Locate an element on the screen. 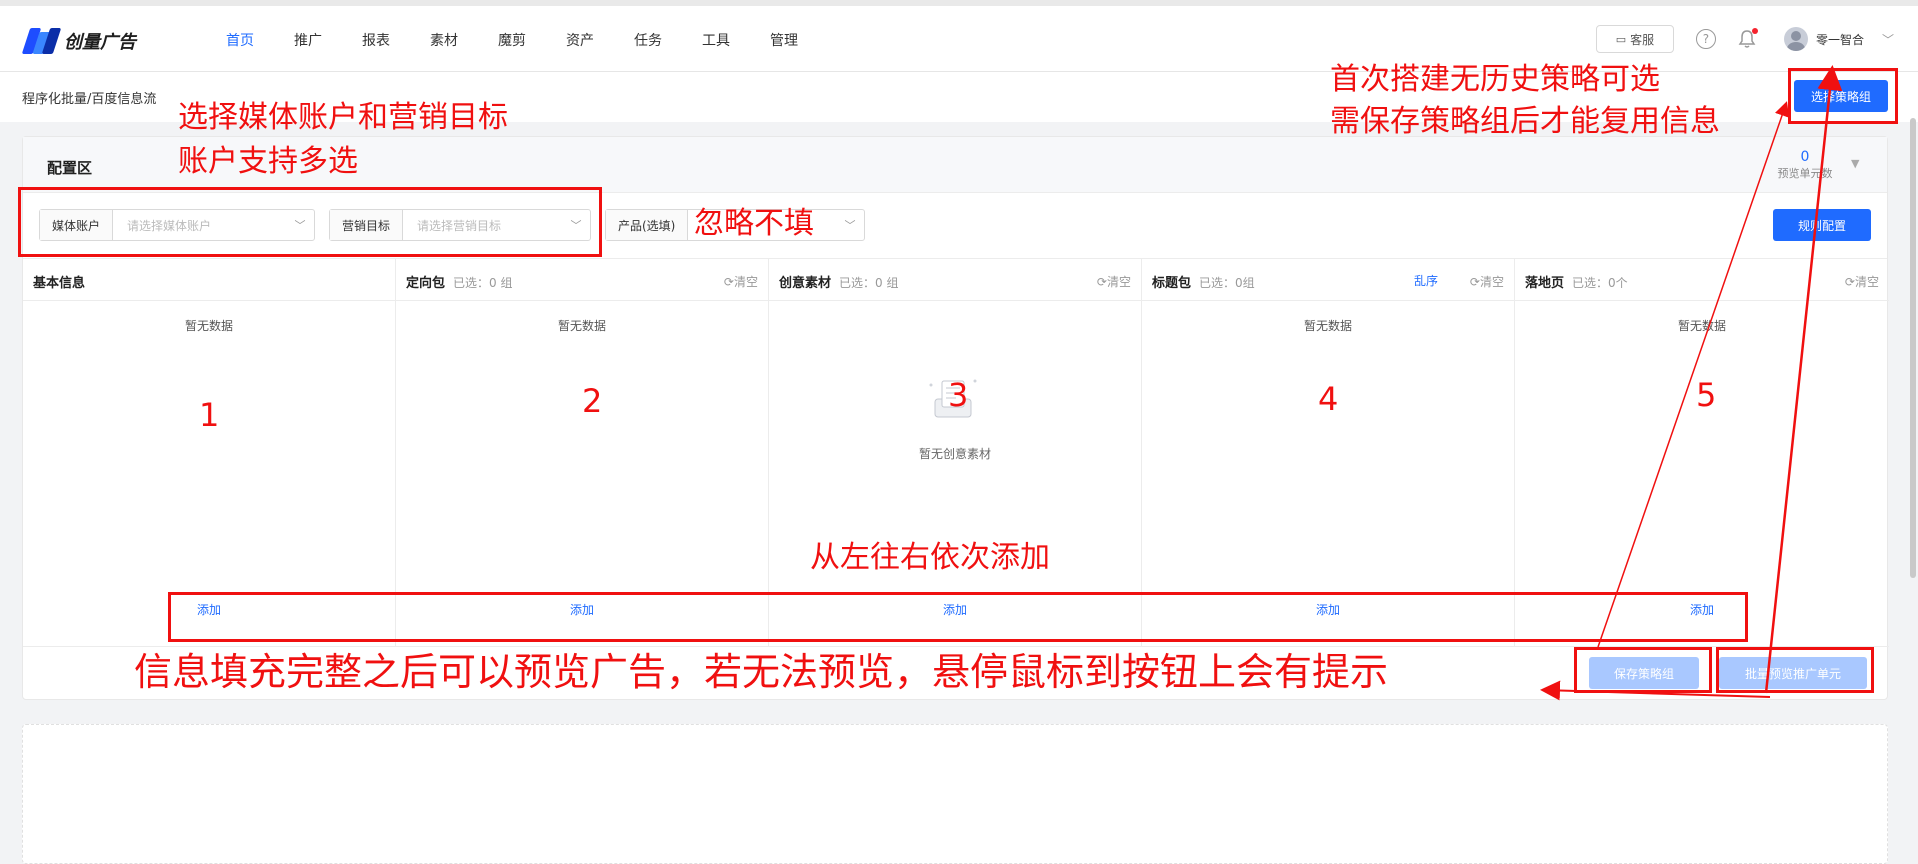  selected-count: 已选：0个 is located at coordinates (1600, 283).